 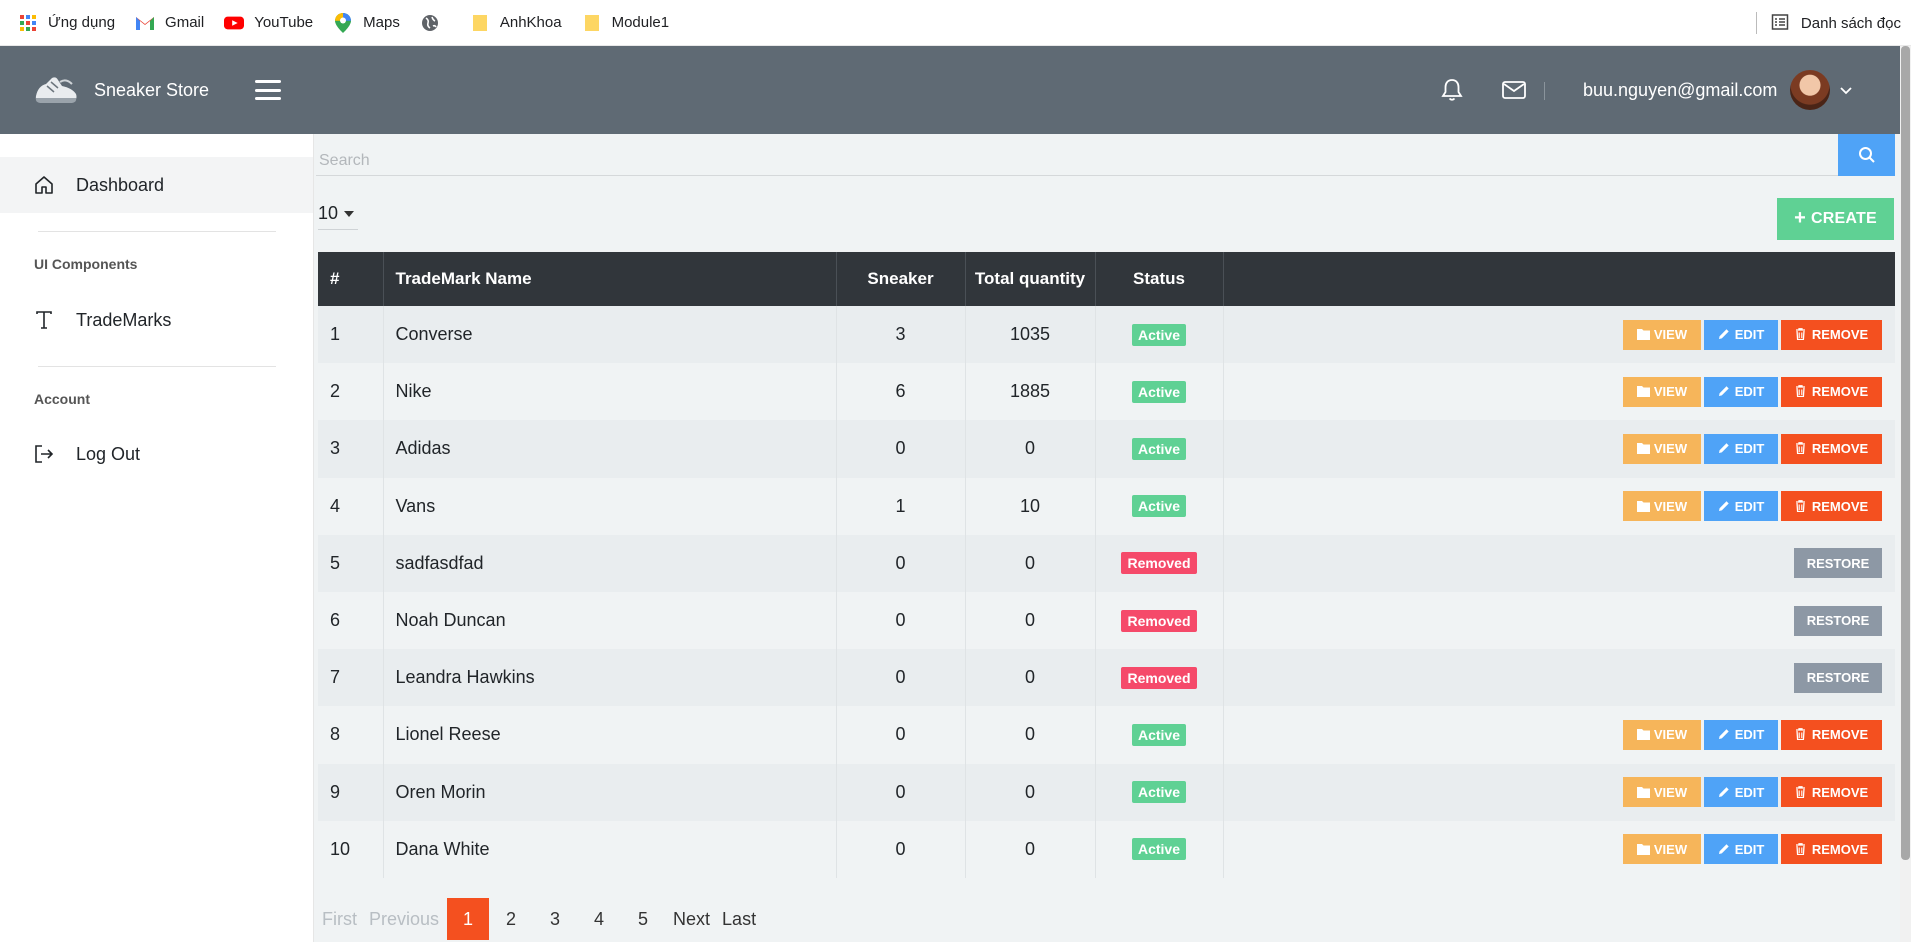 I want to click on pagination-next: Next, so click(x=691, y=919).